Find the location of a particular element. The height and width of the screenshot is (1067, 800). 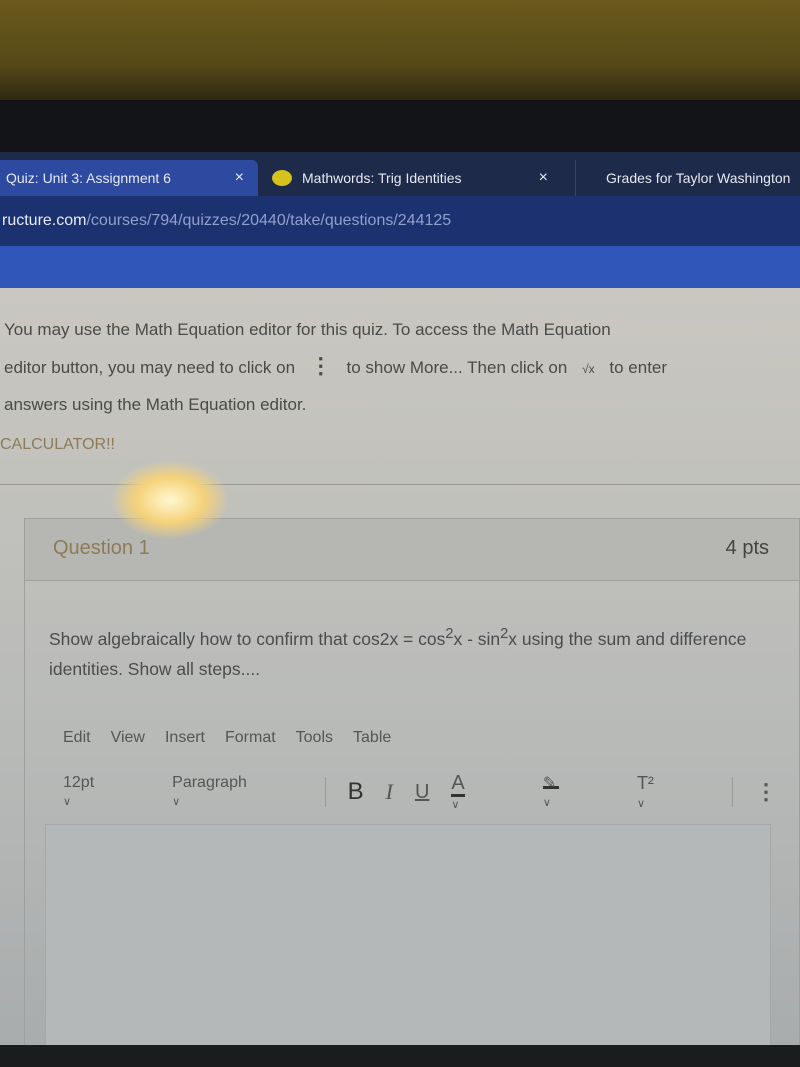

light-glare is located at coordinates (170, 500).